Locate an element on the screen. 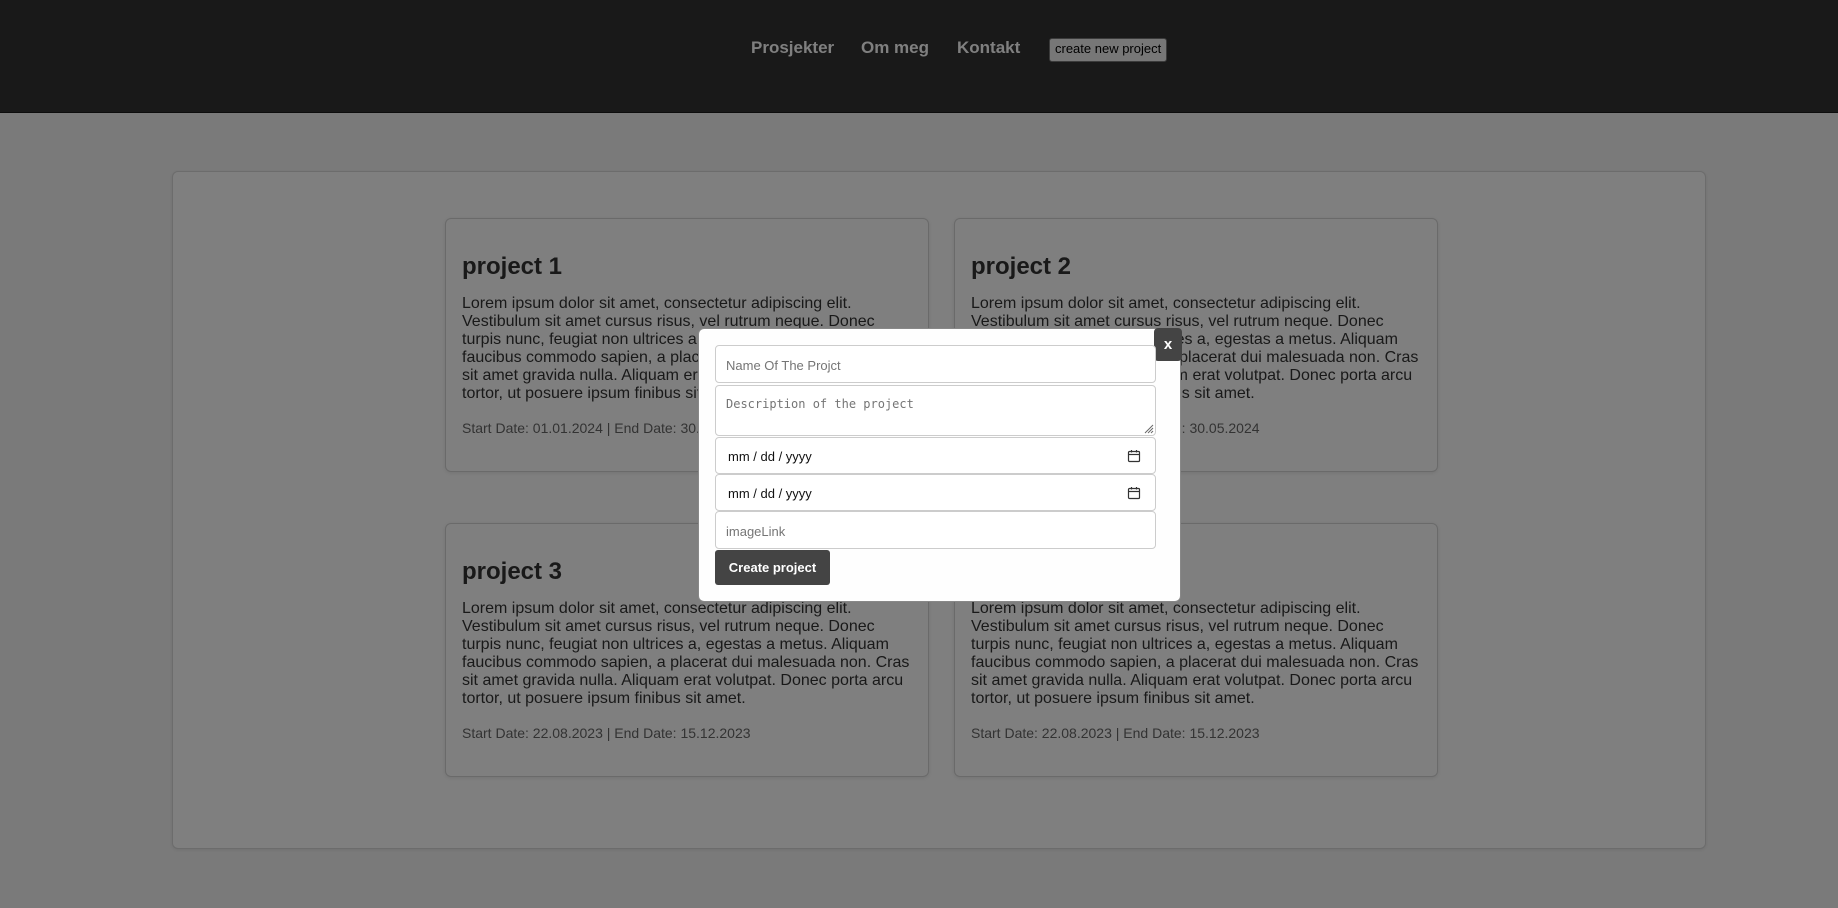 Image resolution: width=1838 pixels, height=908 pixels. project-name-input: Name Of The Projct is located at coordinates (935, 364).